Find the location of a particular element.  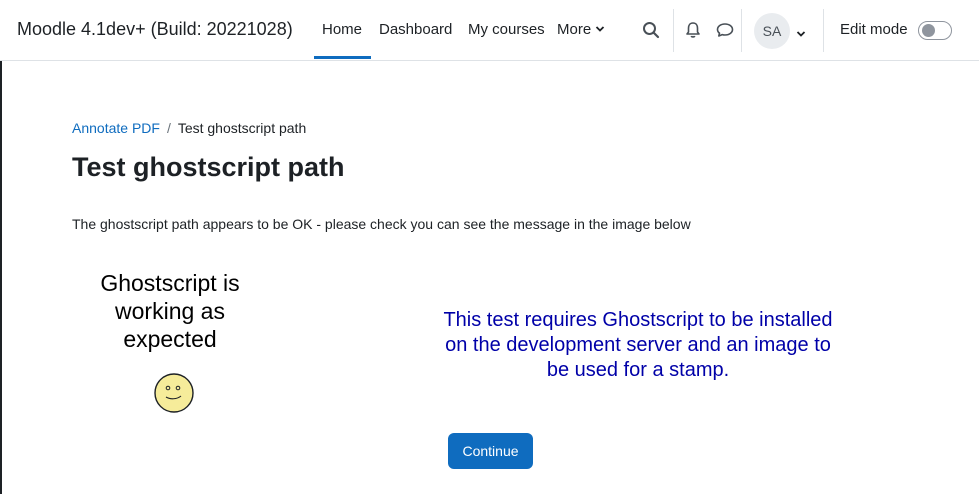

nav-home: Home is located at coordinates (342, 29).